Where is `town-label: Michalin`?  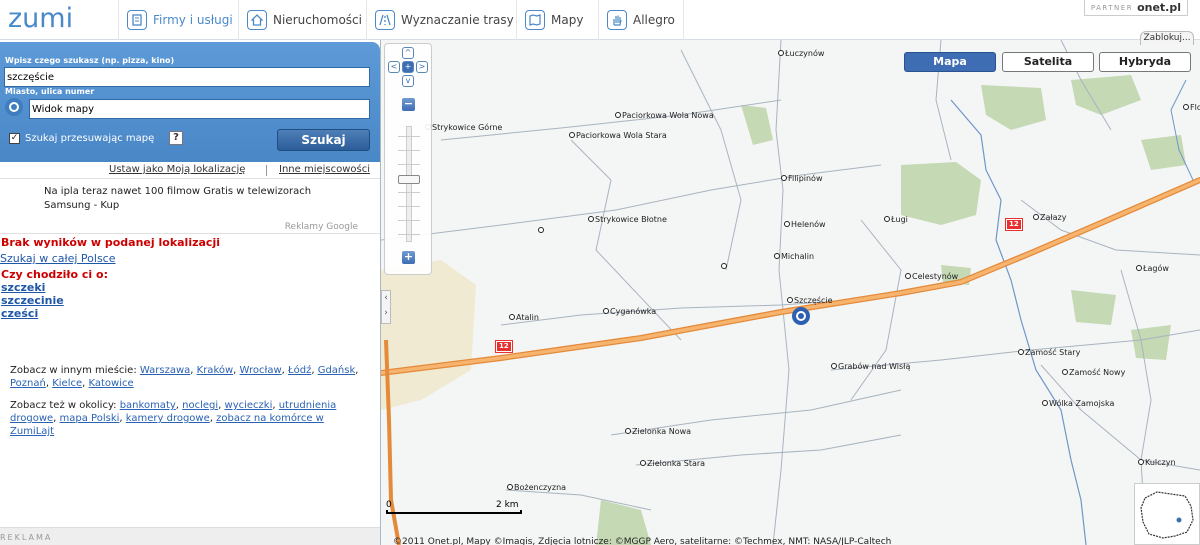
town-label: Michalin is located at coordinates (794, 256).